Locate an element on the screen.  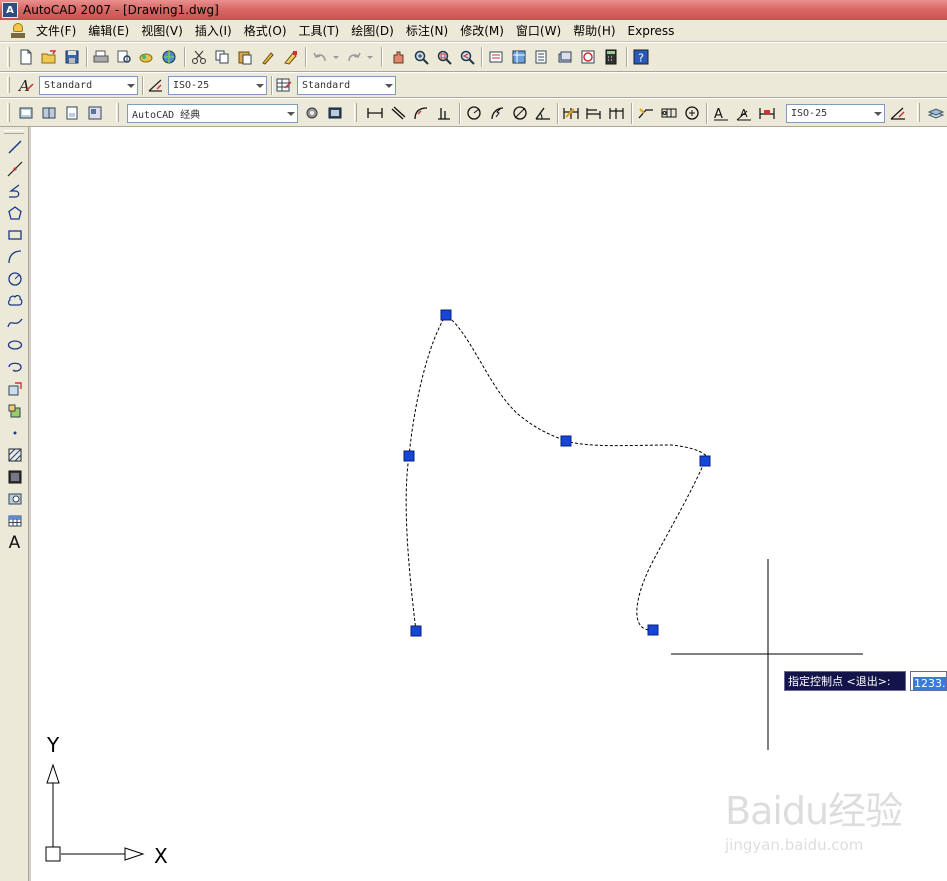
gradient-icon is located at coordinates (14, 477).